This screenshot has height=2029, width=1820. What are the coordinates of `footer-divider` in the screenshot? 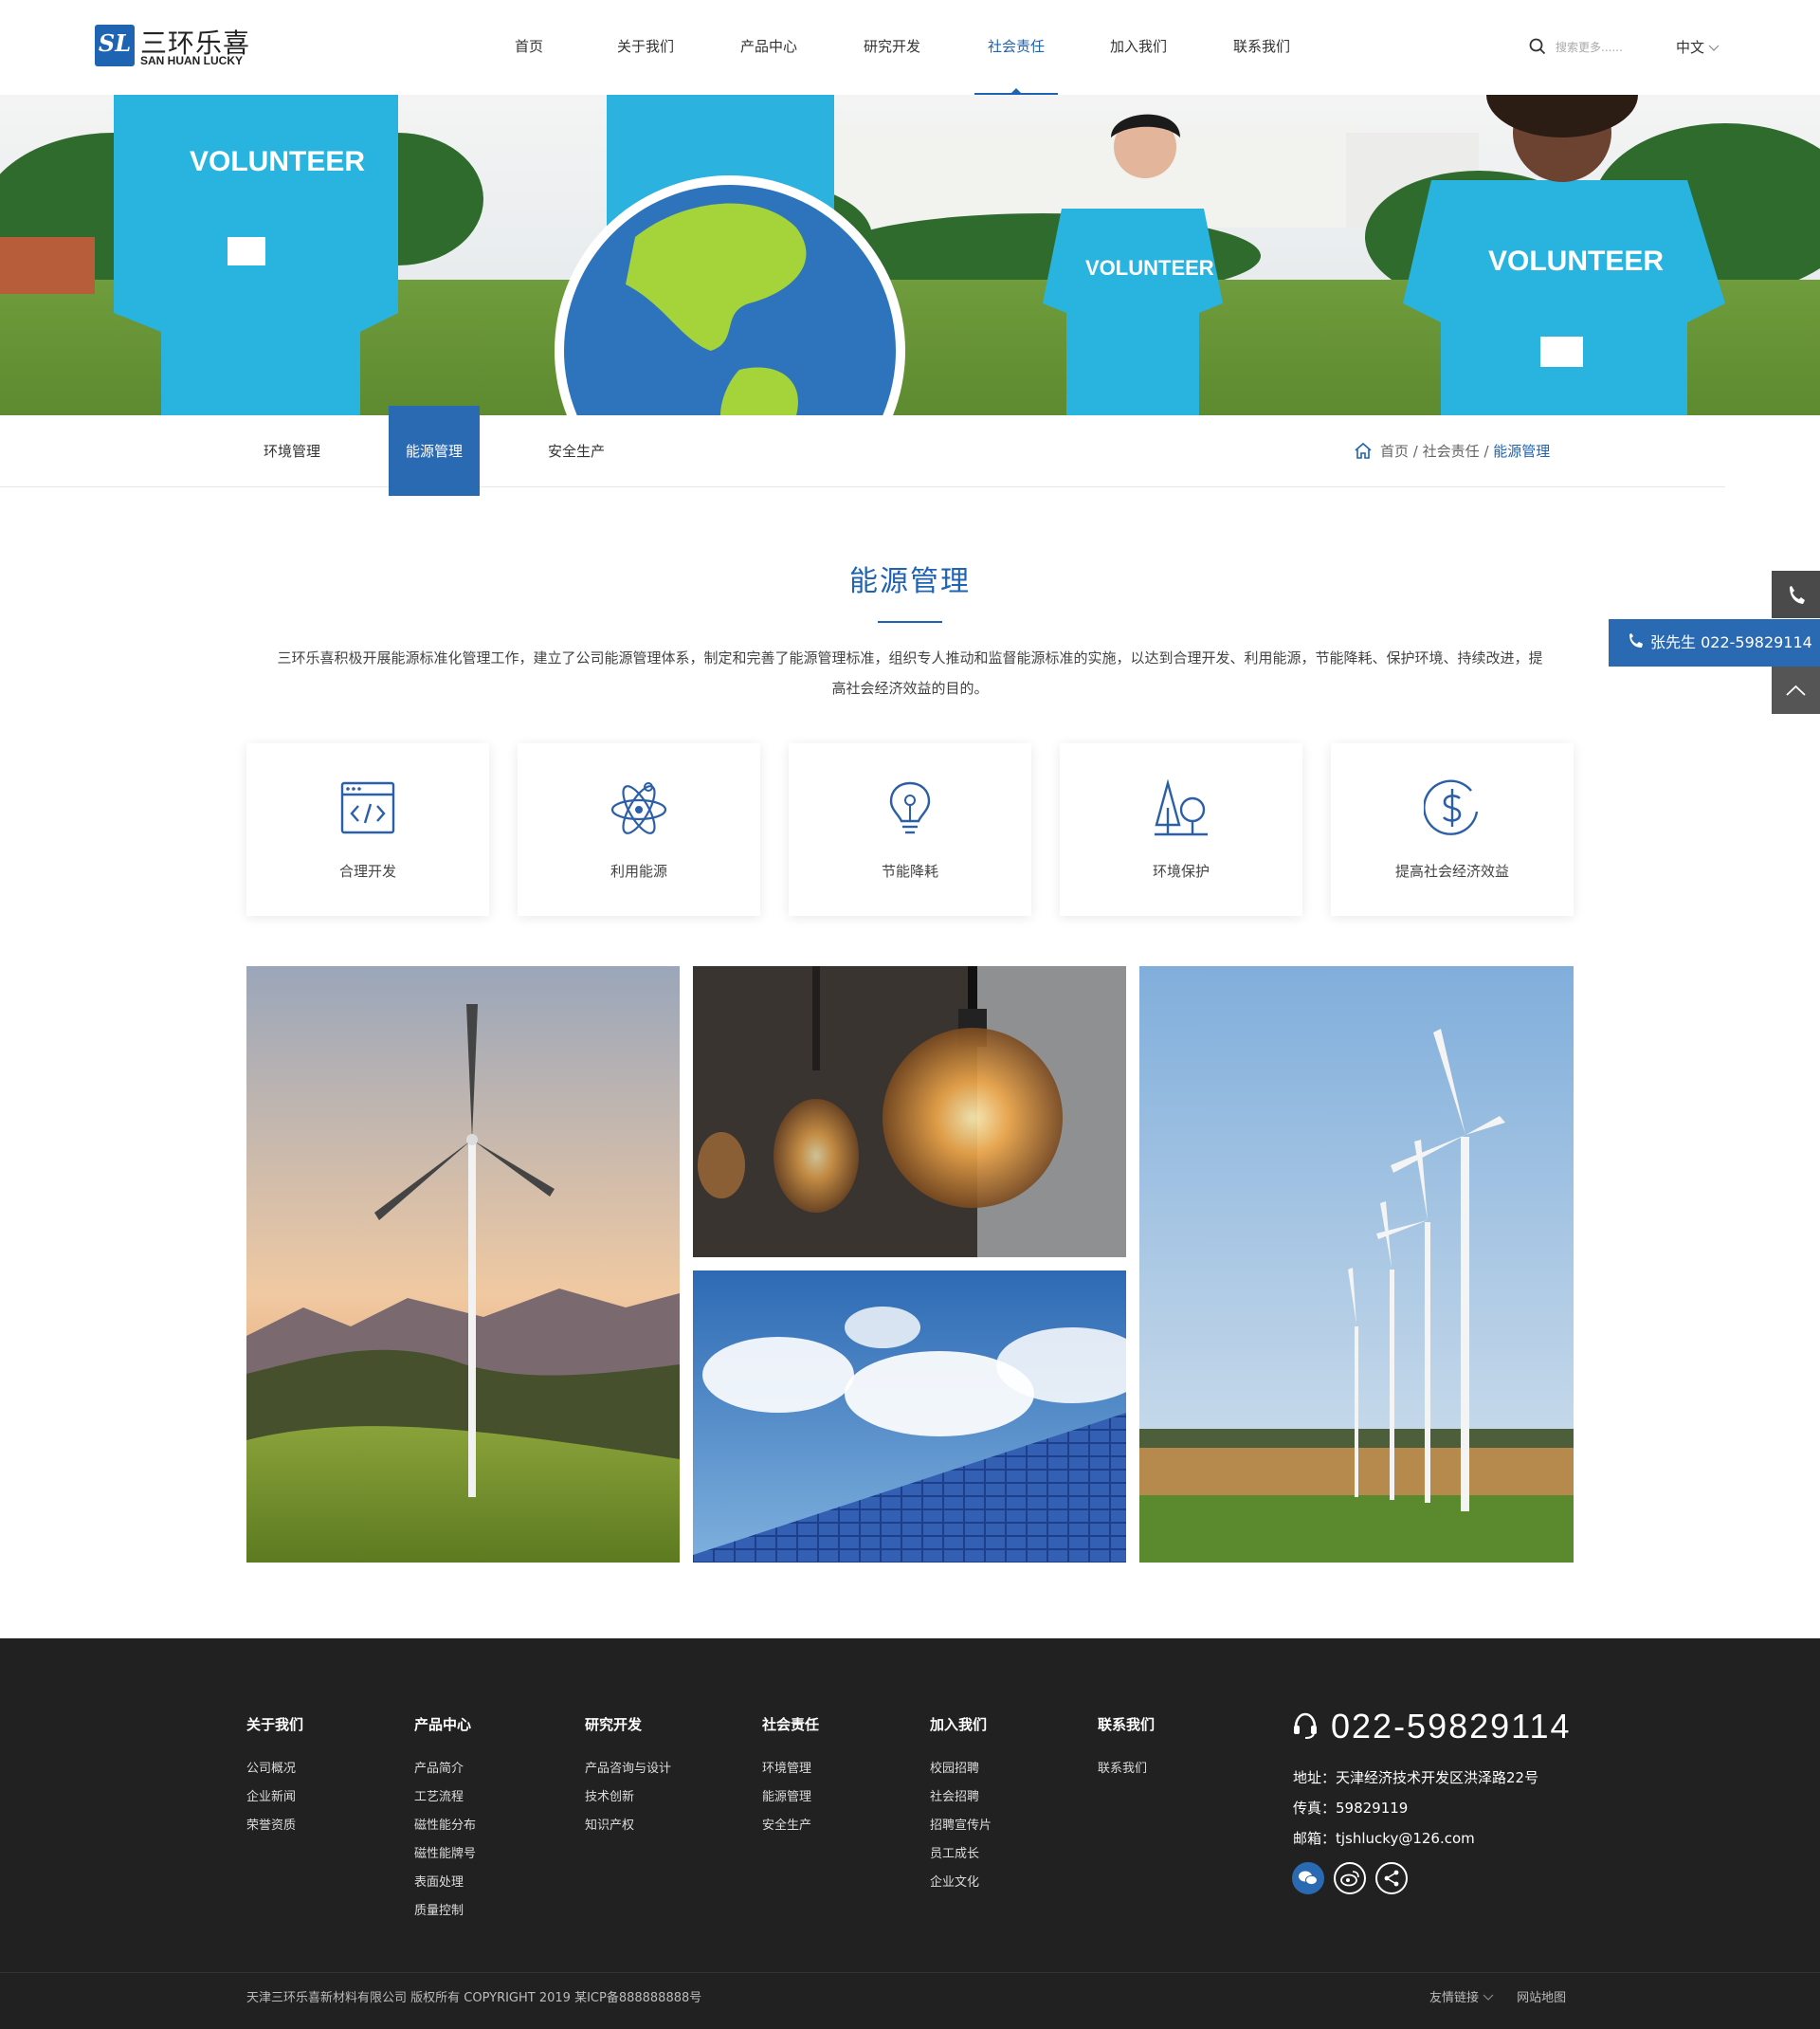 It's located at (910, 1972).